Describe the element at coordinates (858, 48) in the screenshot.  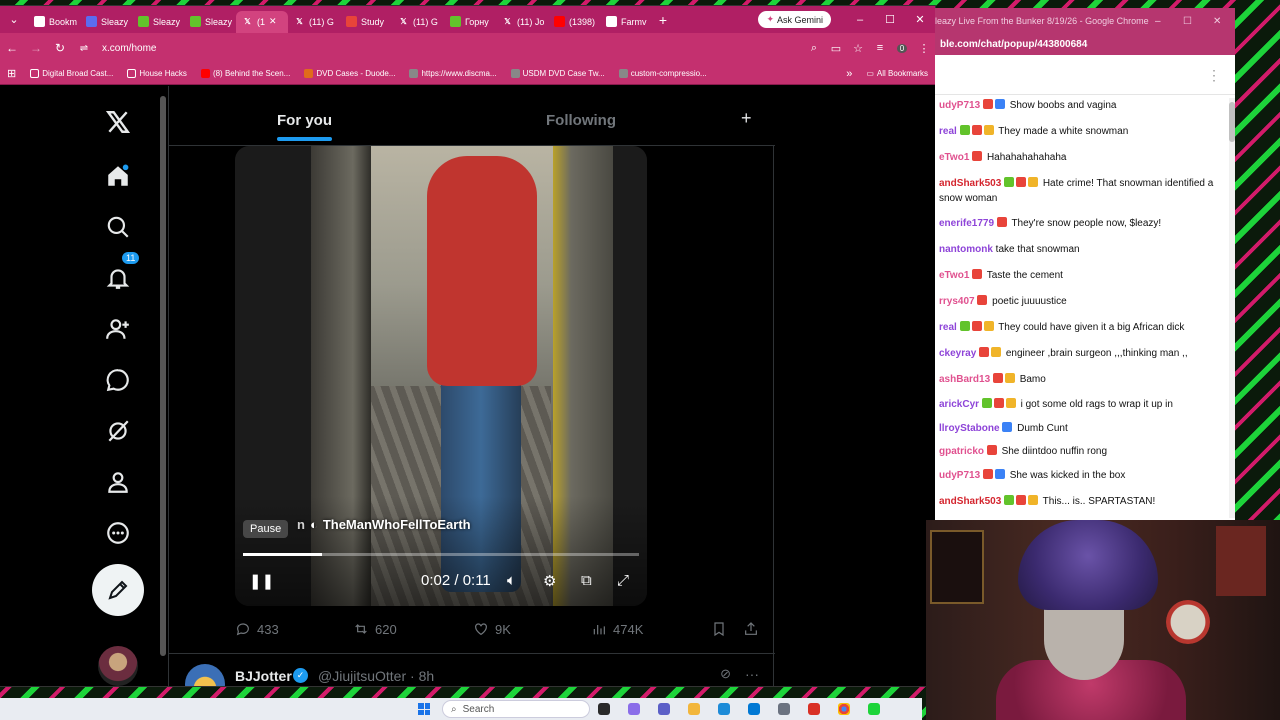
I see `bookmark-star-icon: ☆` at that location.